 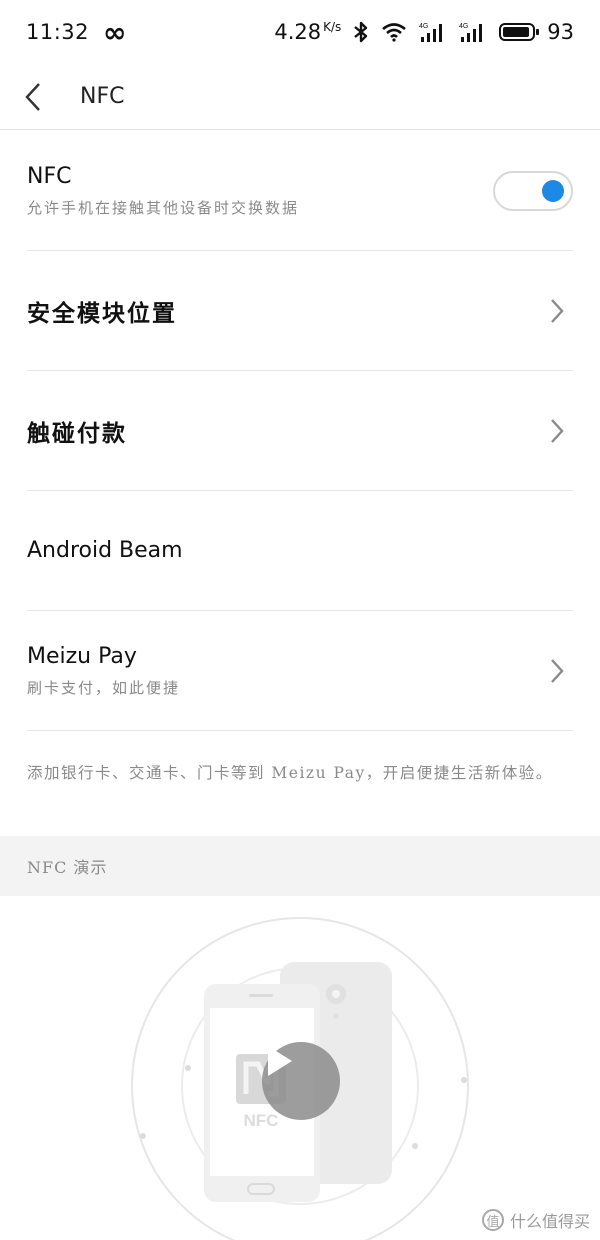 I want to click on chevron-left-icon, so click(x=32, y=96).